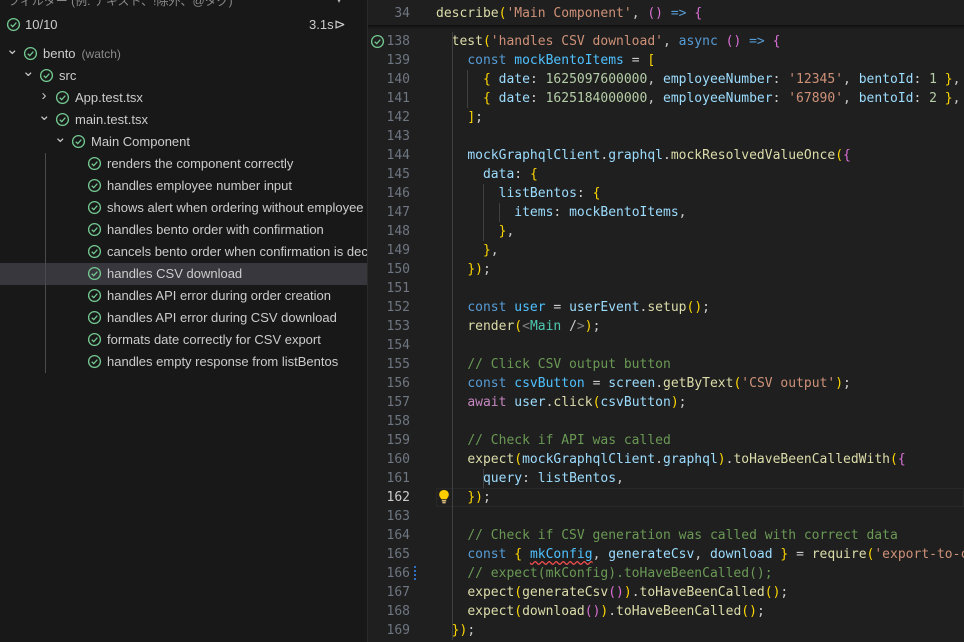  I want to click on code-line: 139 const mockBentoItems = [, so click(666, 60).